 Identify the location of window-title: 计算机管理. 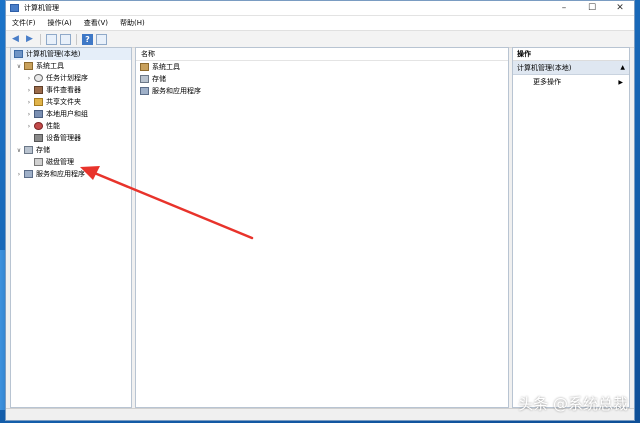
(41, 8).